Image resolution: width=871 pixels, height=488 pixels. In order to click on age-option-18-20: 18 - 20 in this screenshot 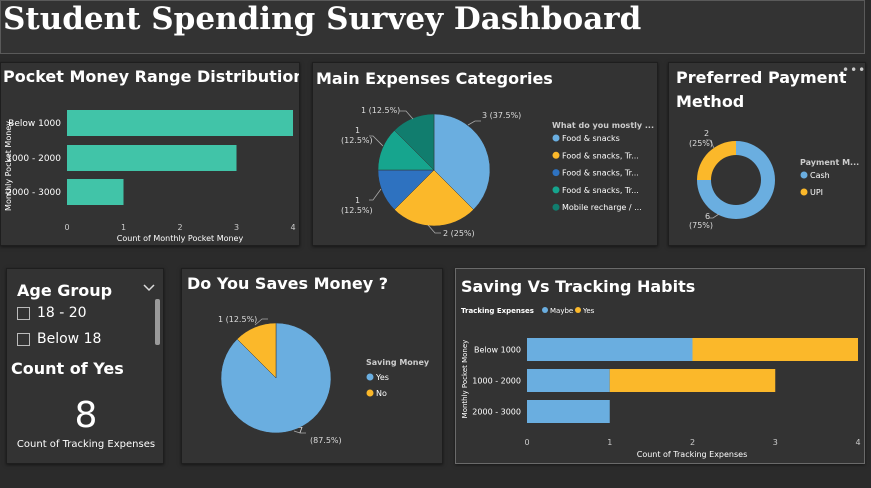, I will do `click(52, 313)`.